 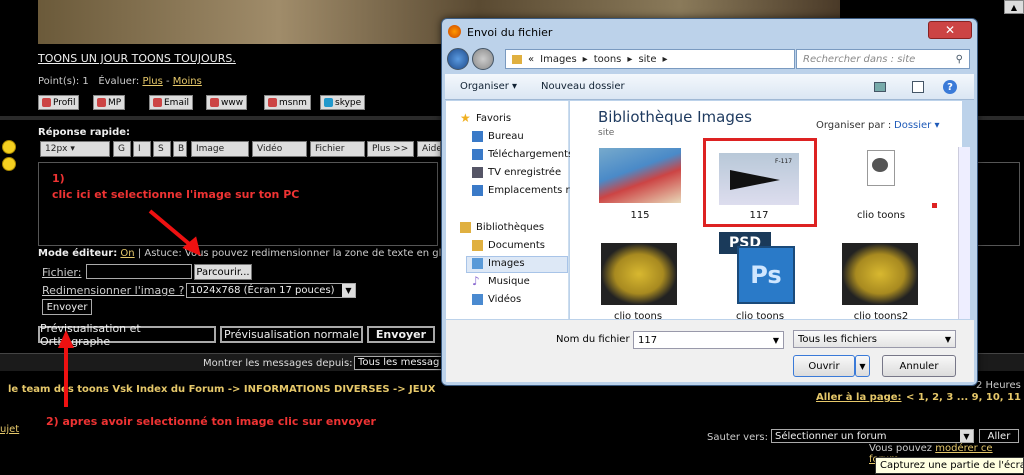 What do you see at coordinates (109, 102) in the screenshot?
I see `mp-button: MP` at bounding box center [109, 102].